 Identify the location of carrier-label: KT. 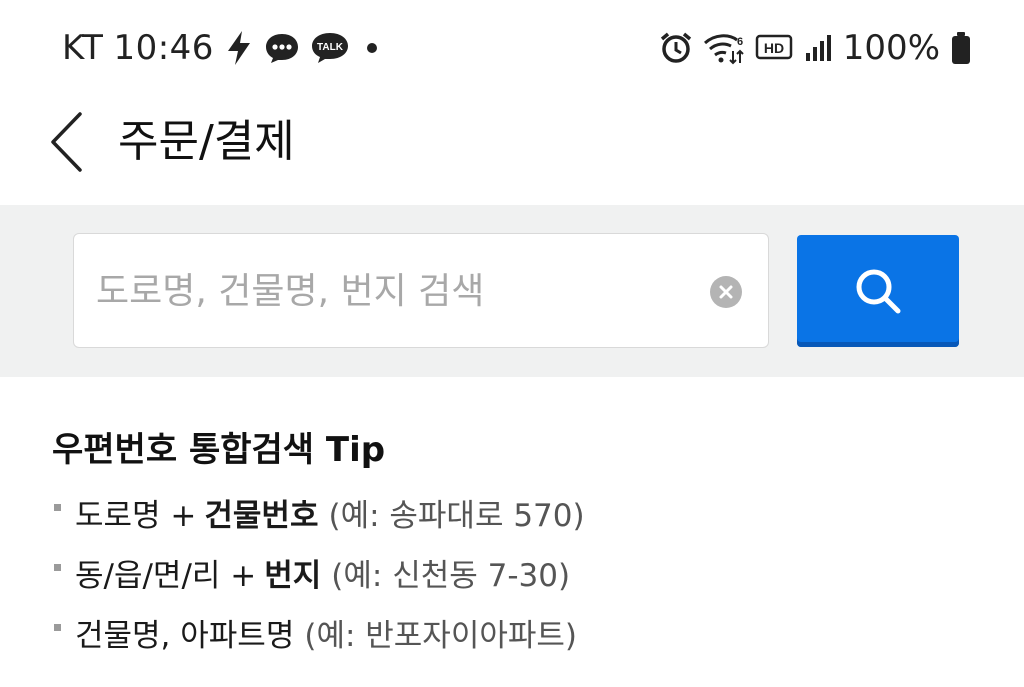
(83, 48).